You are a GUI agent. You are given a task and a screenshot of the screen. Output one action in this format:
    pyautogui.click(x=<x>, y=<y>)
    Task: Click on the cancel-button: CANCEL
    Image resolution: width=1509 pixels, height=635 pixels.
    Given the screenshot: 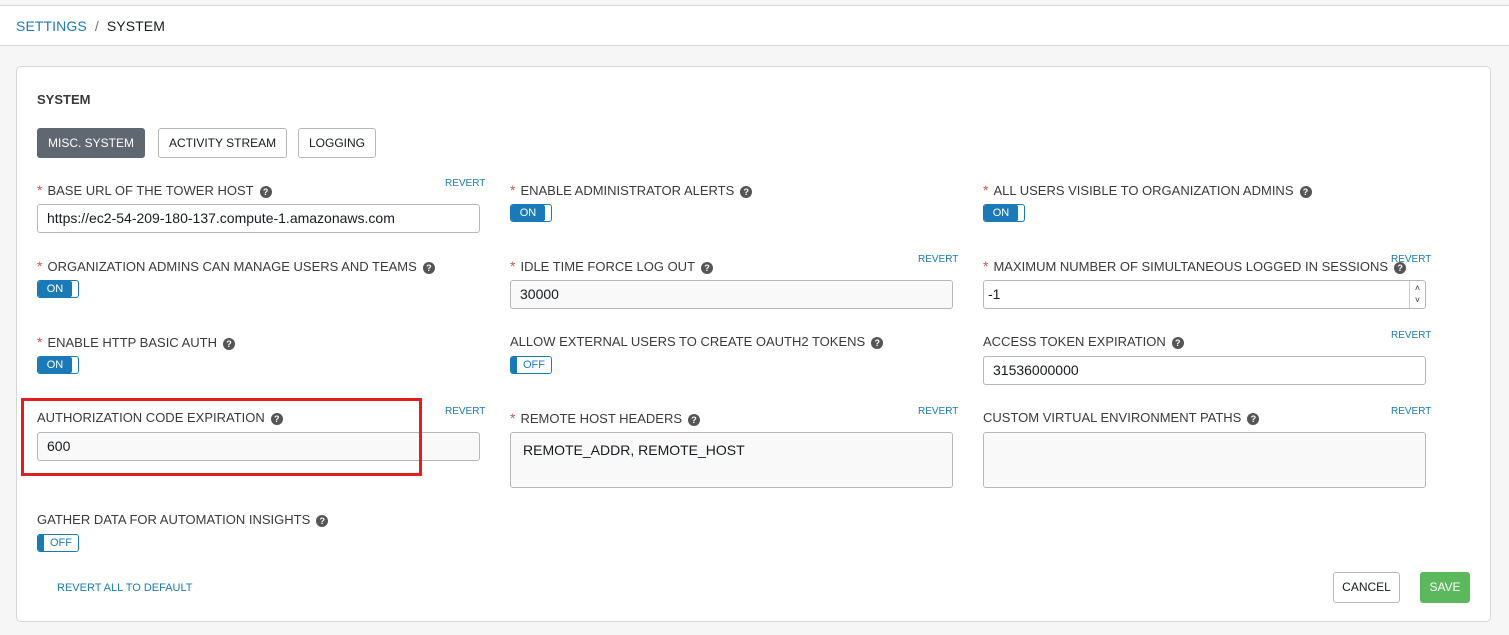 What is the action you would take?
    pyautogui.click(x=1366, y=587)
    